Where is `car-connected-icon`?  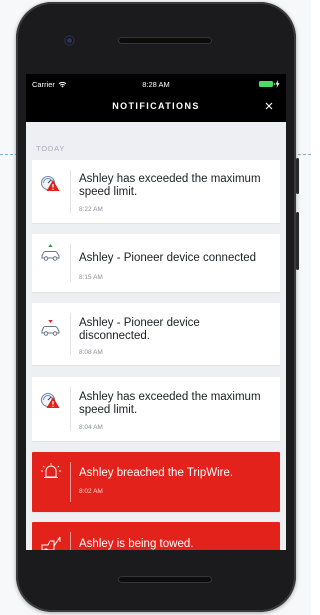
car-connected-icon is located at coordinates (51, 252).